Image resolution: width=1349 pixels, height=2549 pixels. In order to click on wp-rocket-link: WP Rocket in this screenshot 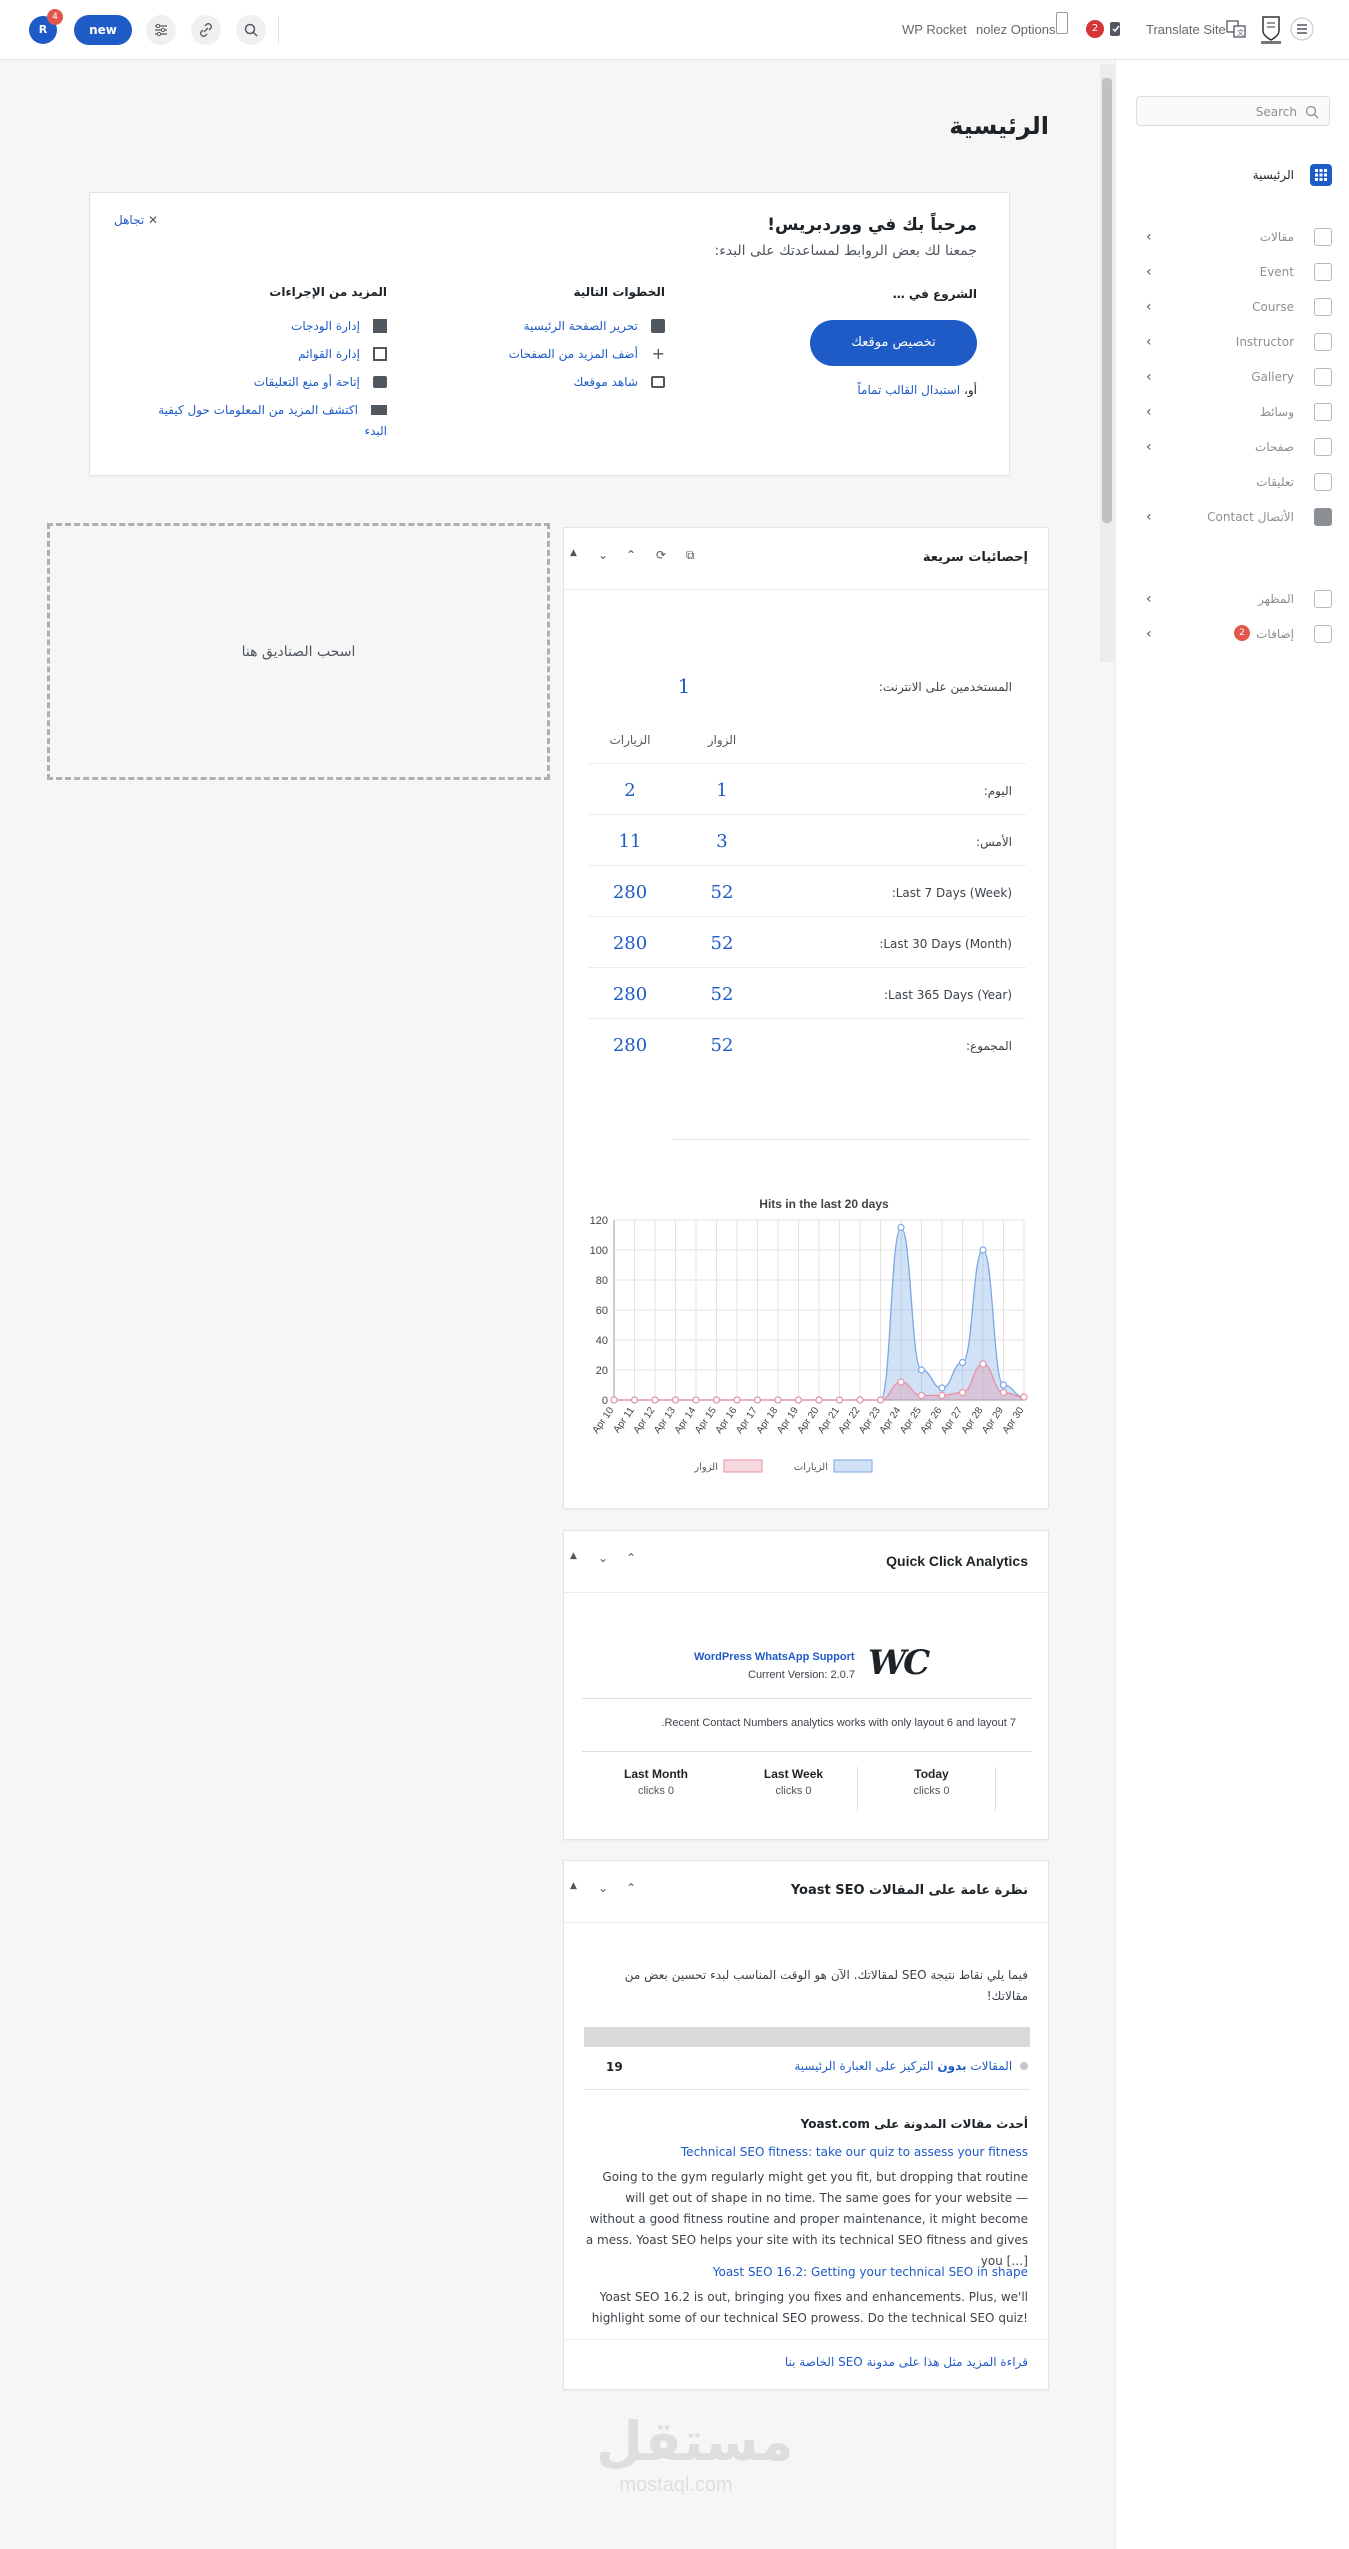, I will do `click(934, 29)`.